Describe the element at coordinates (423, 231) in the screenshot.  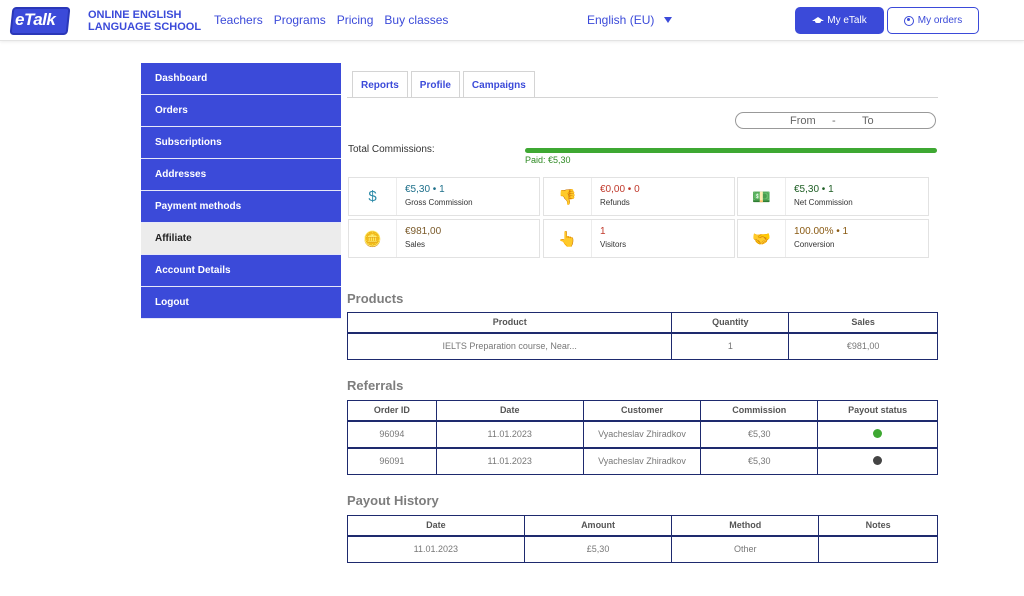
I see `stat-value: €981,00` at that location.